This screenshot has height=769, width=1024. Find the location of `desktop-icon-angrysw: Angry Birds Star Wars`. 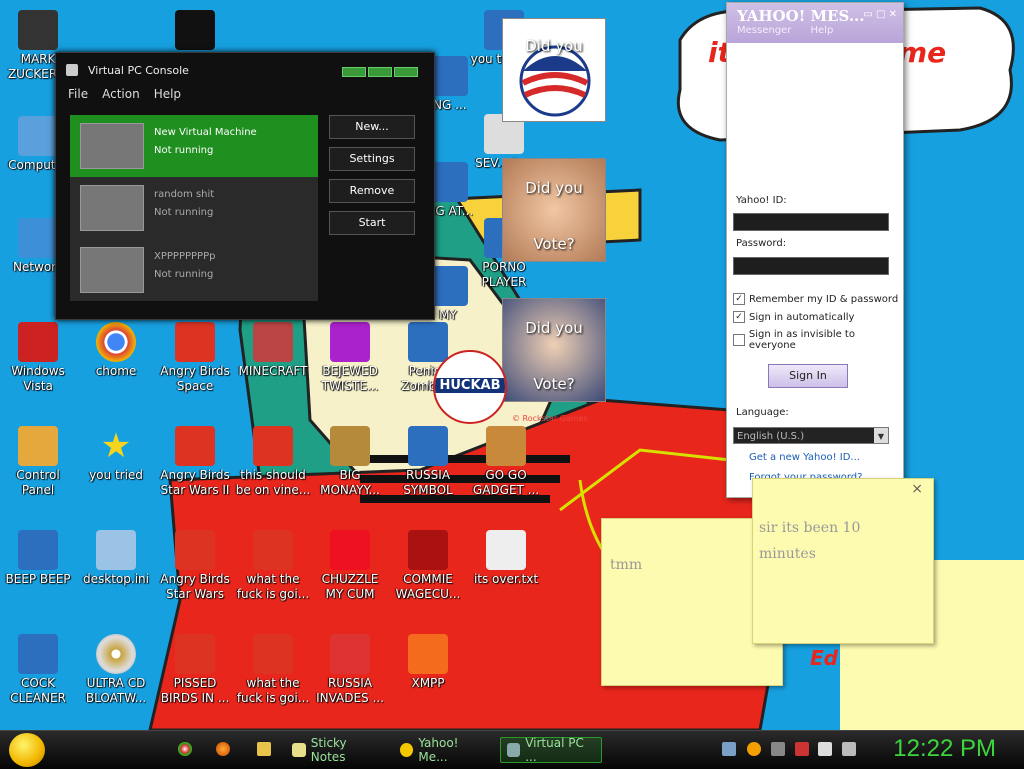

desktop-icon-angrysw: Angry Birds Star Wars is located at coordinates (195, 564).